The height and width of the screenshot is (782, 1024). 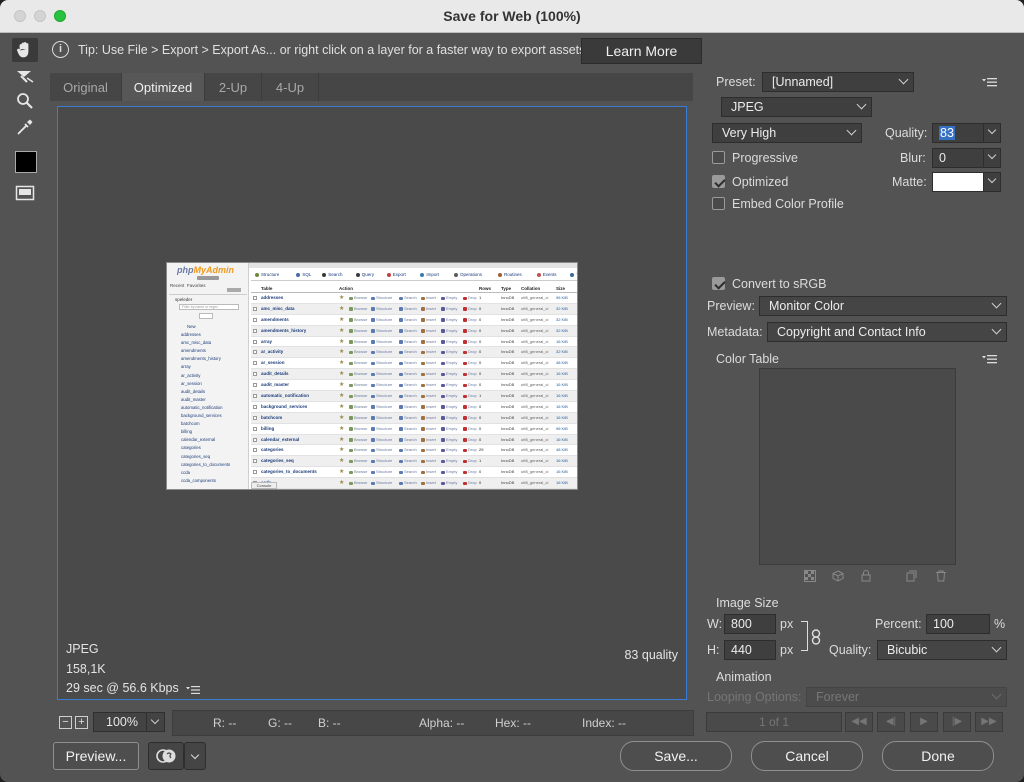 What do you see at coordinates (859, 722) in the screenshot?
I see `first-frame-icon: ◀◀` at bounding box center [859, 722].